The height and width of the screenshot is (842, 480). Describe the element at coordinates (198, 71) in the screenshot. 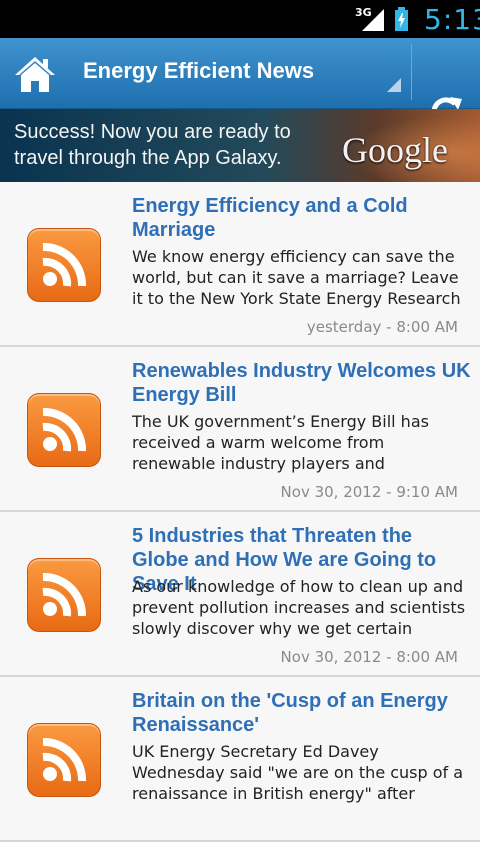

I see `page-title: Energy Efficient News` at that location.